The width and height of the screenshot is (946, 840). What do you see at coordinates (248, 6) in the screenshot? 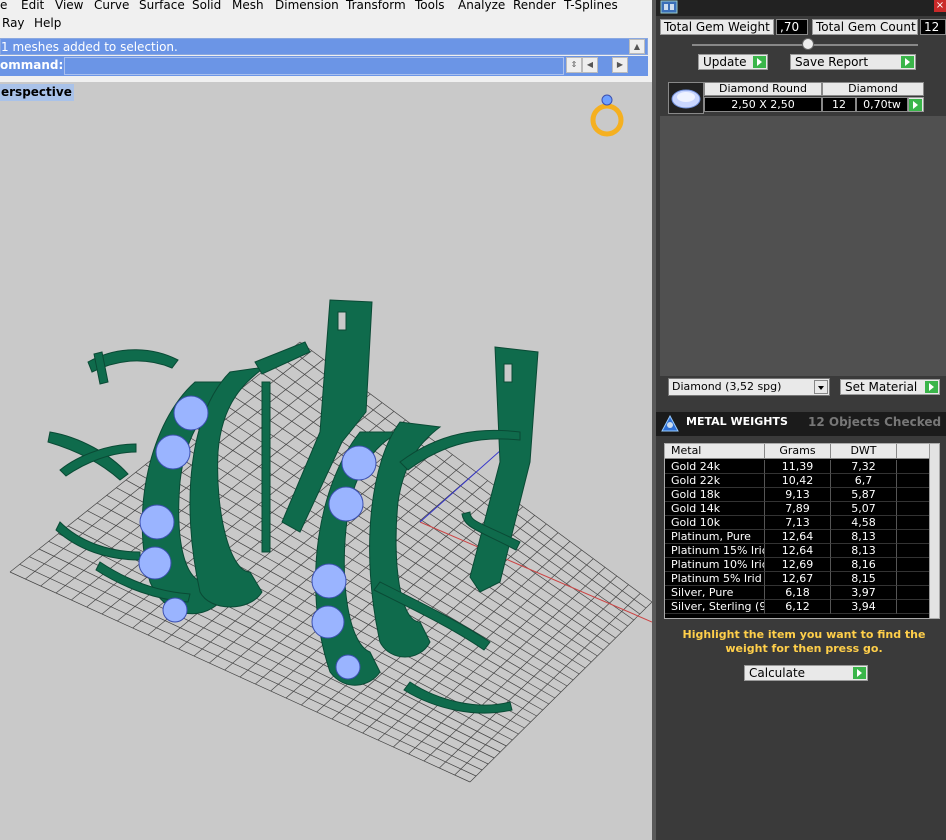
I see `menu-mesh: Mesh` at bounding box center [248, 6].